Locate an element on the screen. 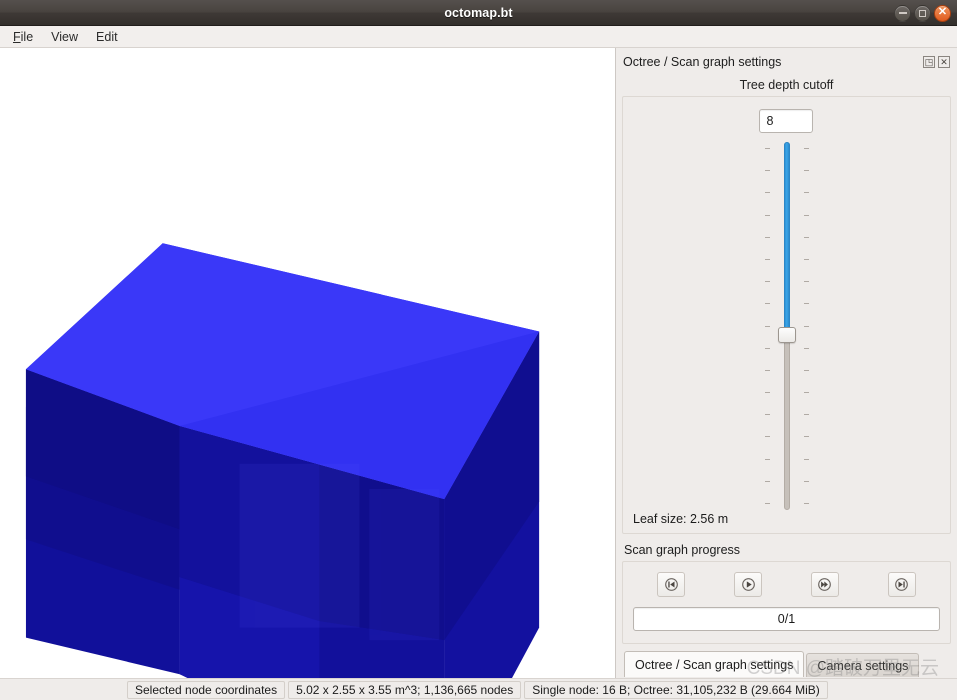  skip-to-start-button is located at coordinates (671, 584).